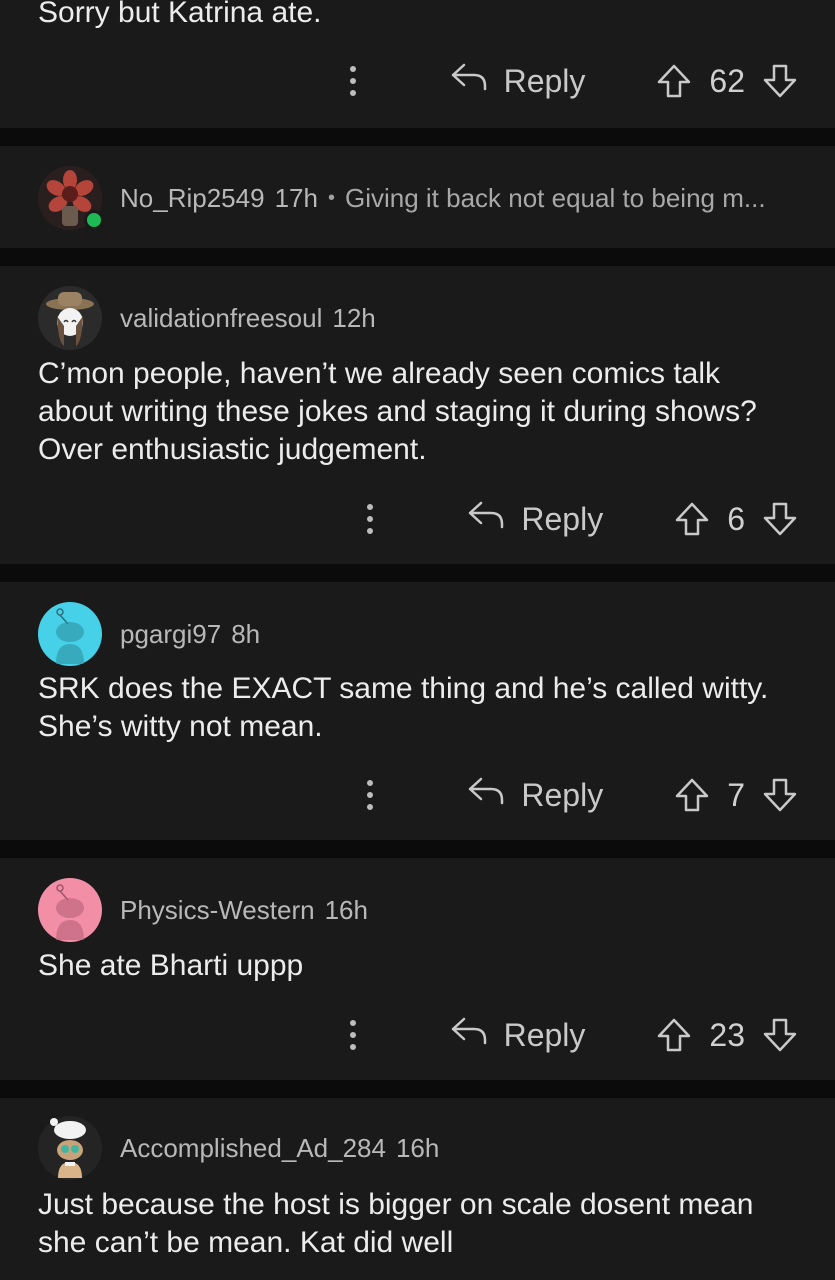  I want to click on vote-controls: 7, so click(736, 795).